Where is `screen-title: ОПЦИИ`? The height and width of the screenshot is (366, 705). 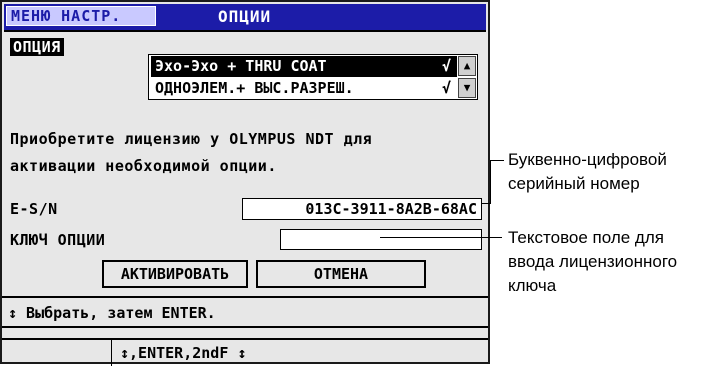 screen-title: ОПЦИИ is located at coordinates (245, 16).